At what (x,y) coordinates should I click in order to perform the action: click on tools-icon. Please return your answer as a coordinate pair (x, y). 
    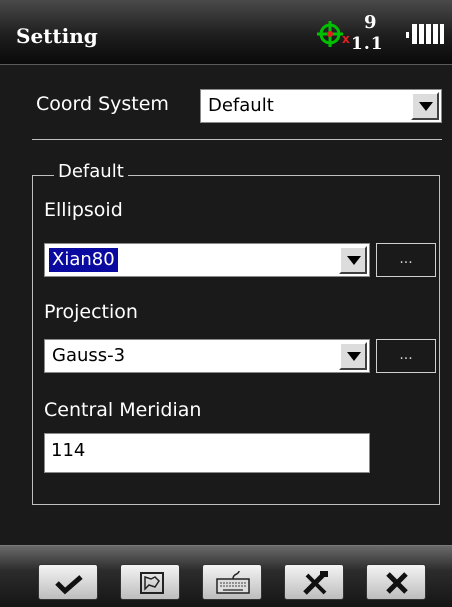
    Looking at the image, I should click on (315, 583).